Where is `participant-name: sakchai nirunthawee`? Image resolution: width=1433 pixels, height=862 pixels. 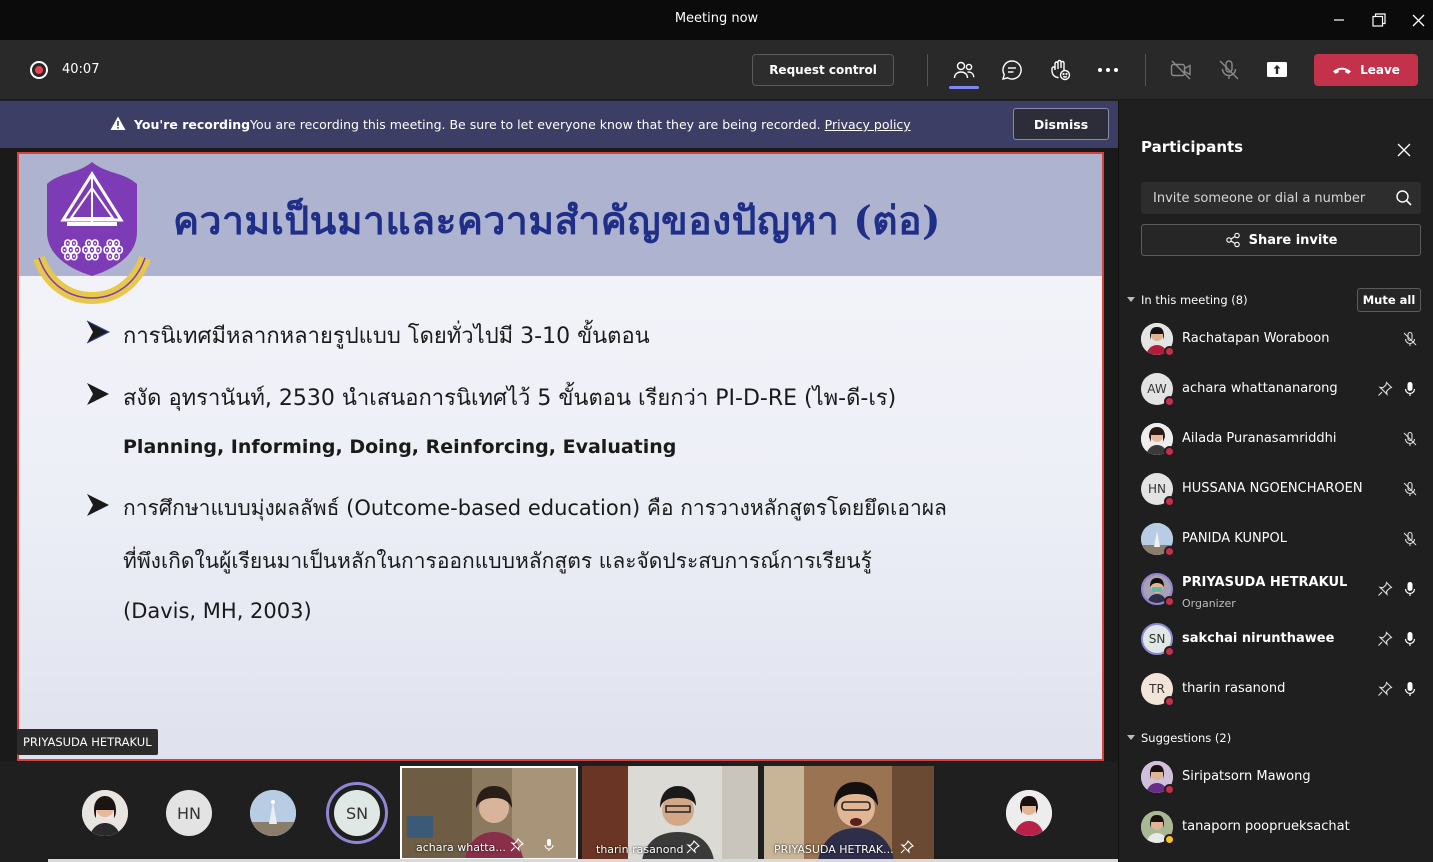
participant-name: sakchai nirunthawee is located at coordinates (1258, 638).